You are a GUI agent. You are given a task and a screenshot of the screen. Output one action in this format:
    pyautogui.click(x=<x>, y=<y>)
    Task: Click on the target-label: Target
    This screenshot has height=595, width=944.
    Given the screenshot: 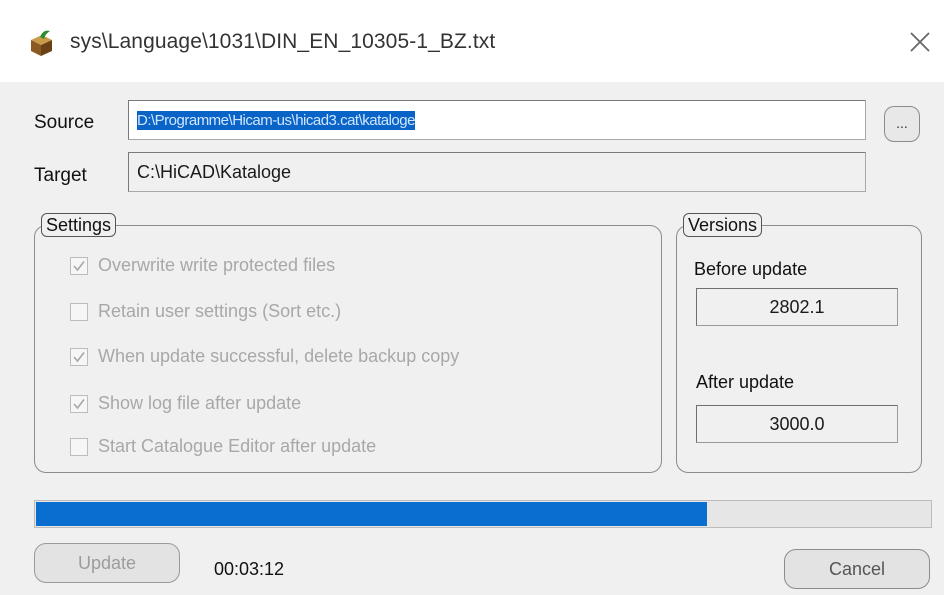 What is the action you would take?
    pyautogui.click(x=60, y=175)
    